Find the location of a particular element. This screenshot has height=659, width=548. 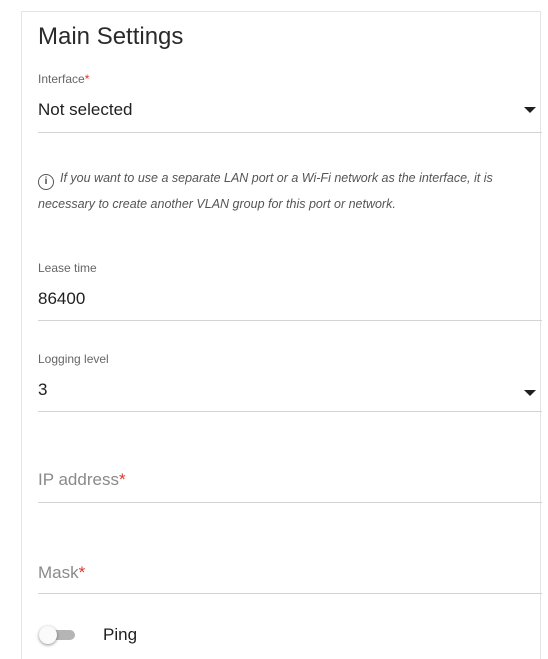

logging-level-underline is located at coordinates (290, 411).